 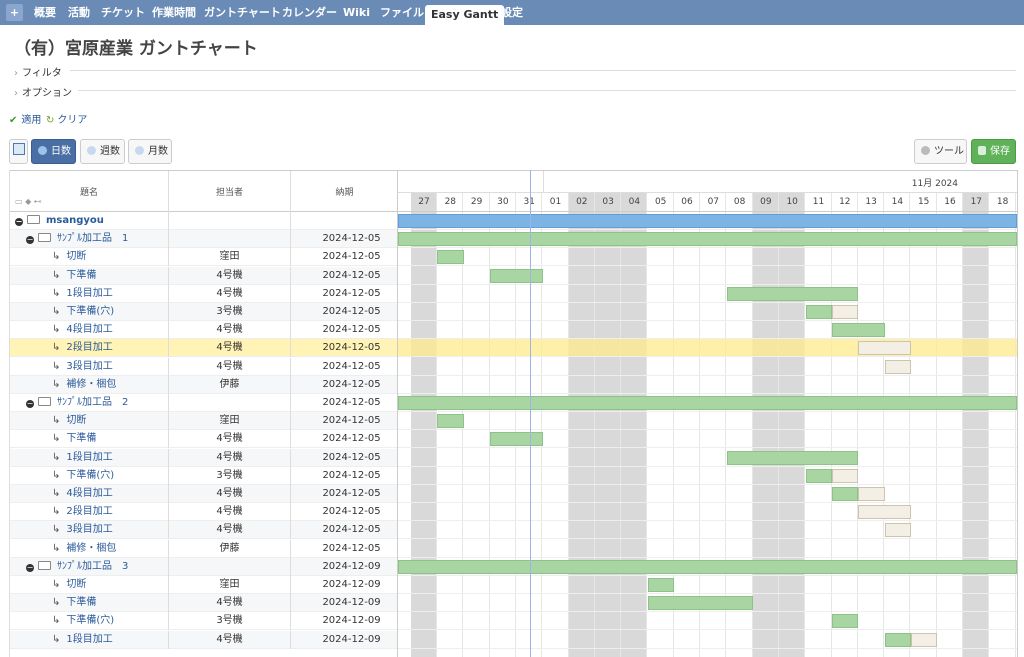 I want to click on task-row: ↳ 下準備(穴) 3号機 2024-12-09, so click(x=204, y=621).